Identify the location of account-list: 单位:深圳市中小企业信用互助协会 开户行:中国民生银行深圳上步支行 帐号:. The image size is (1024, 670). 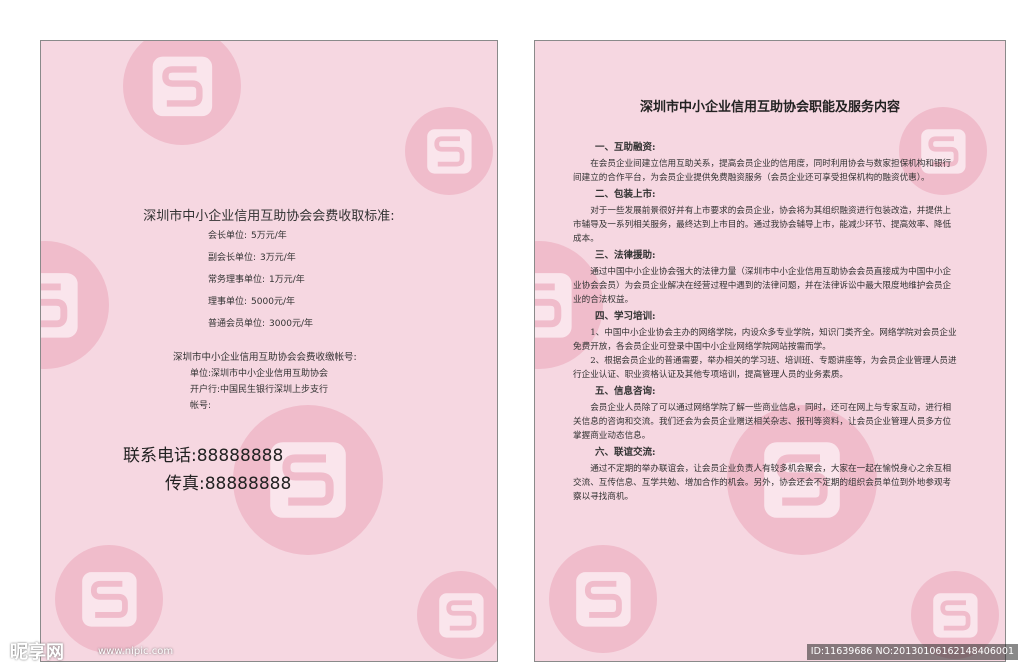
(259, 392).